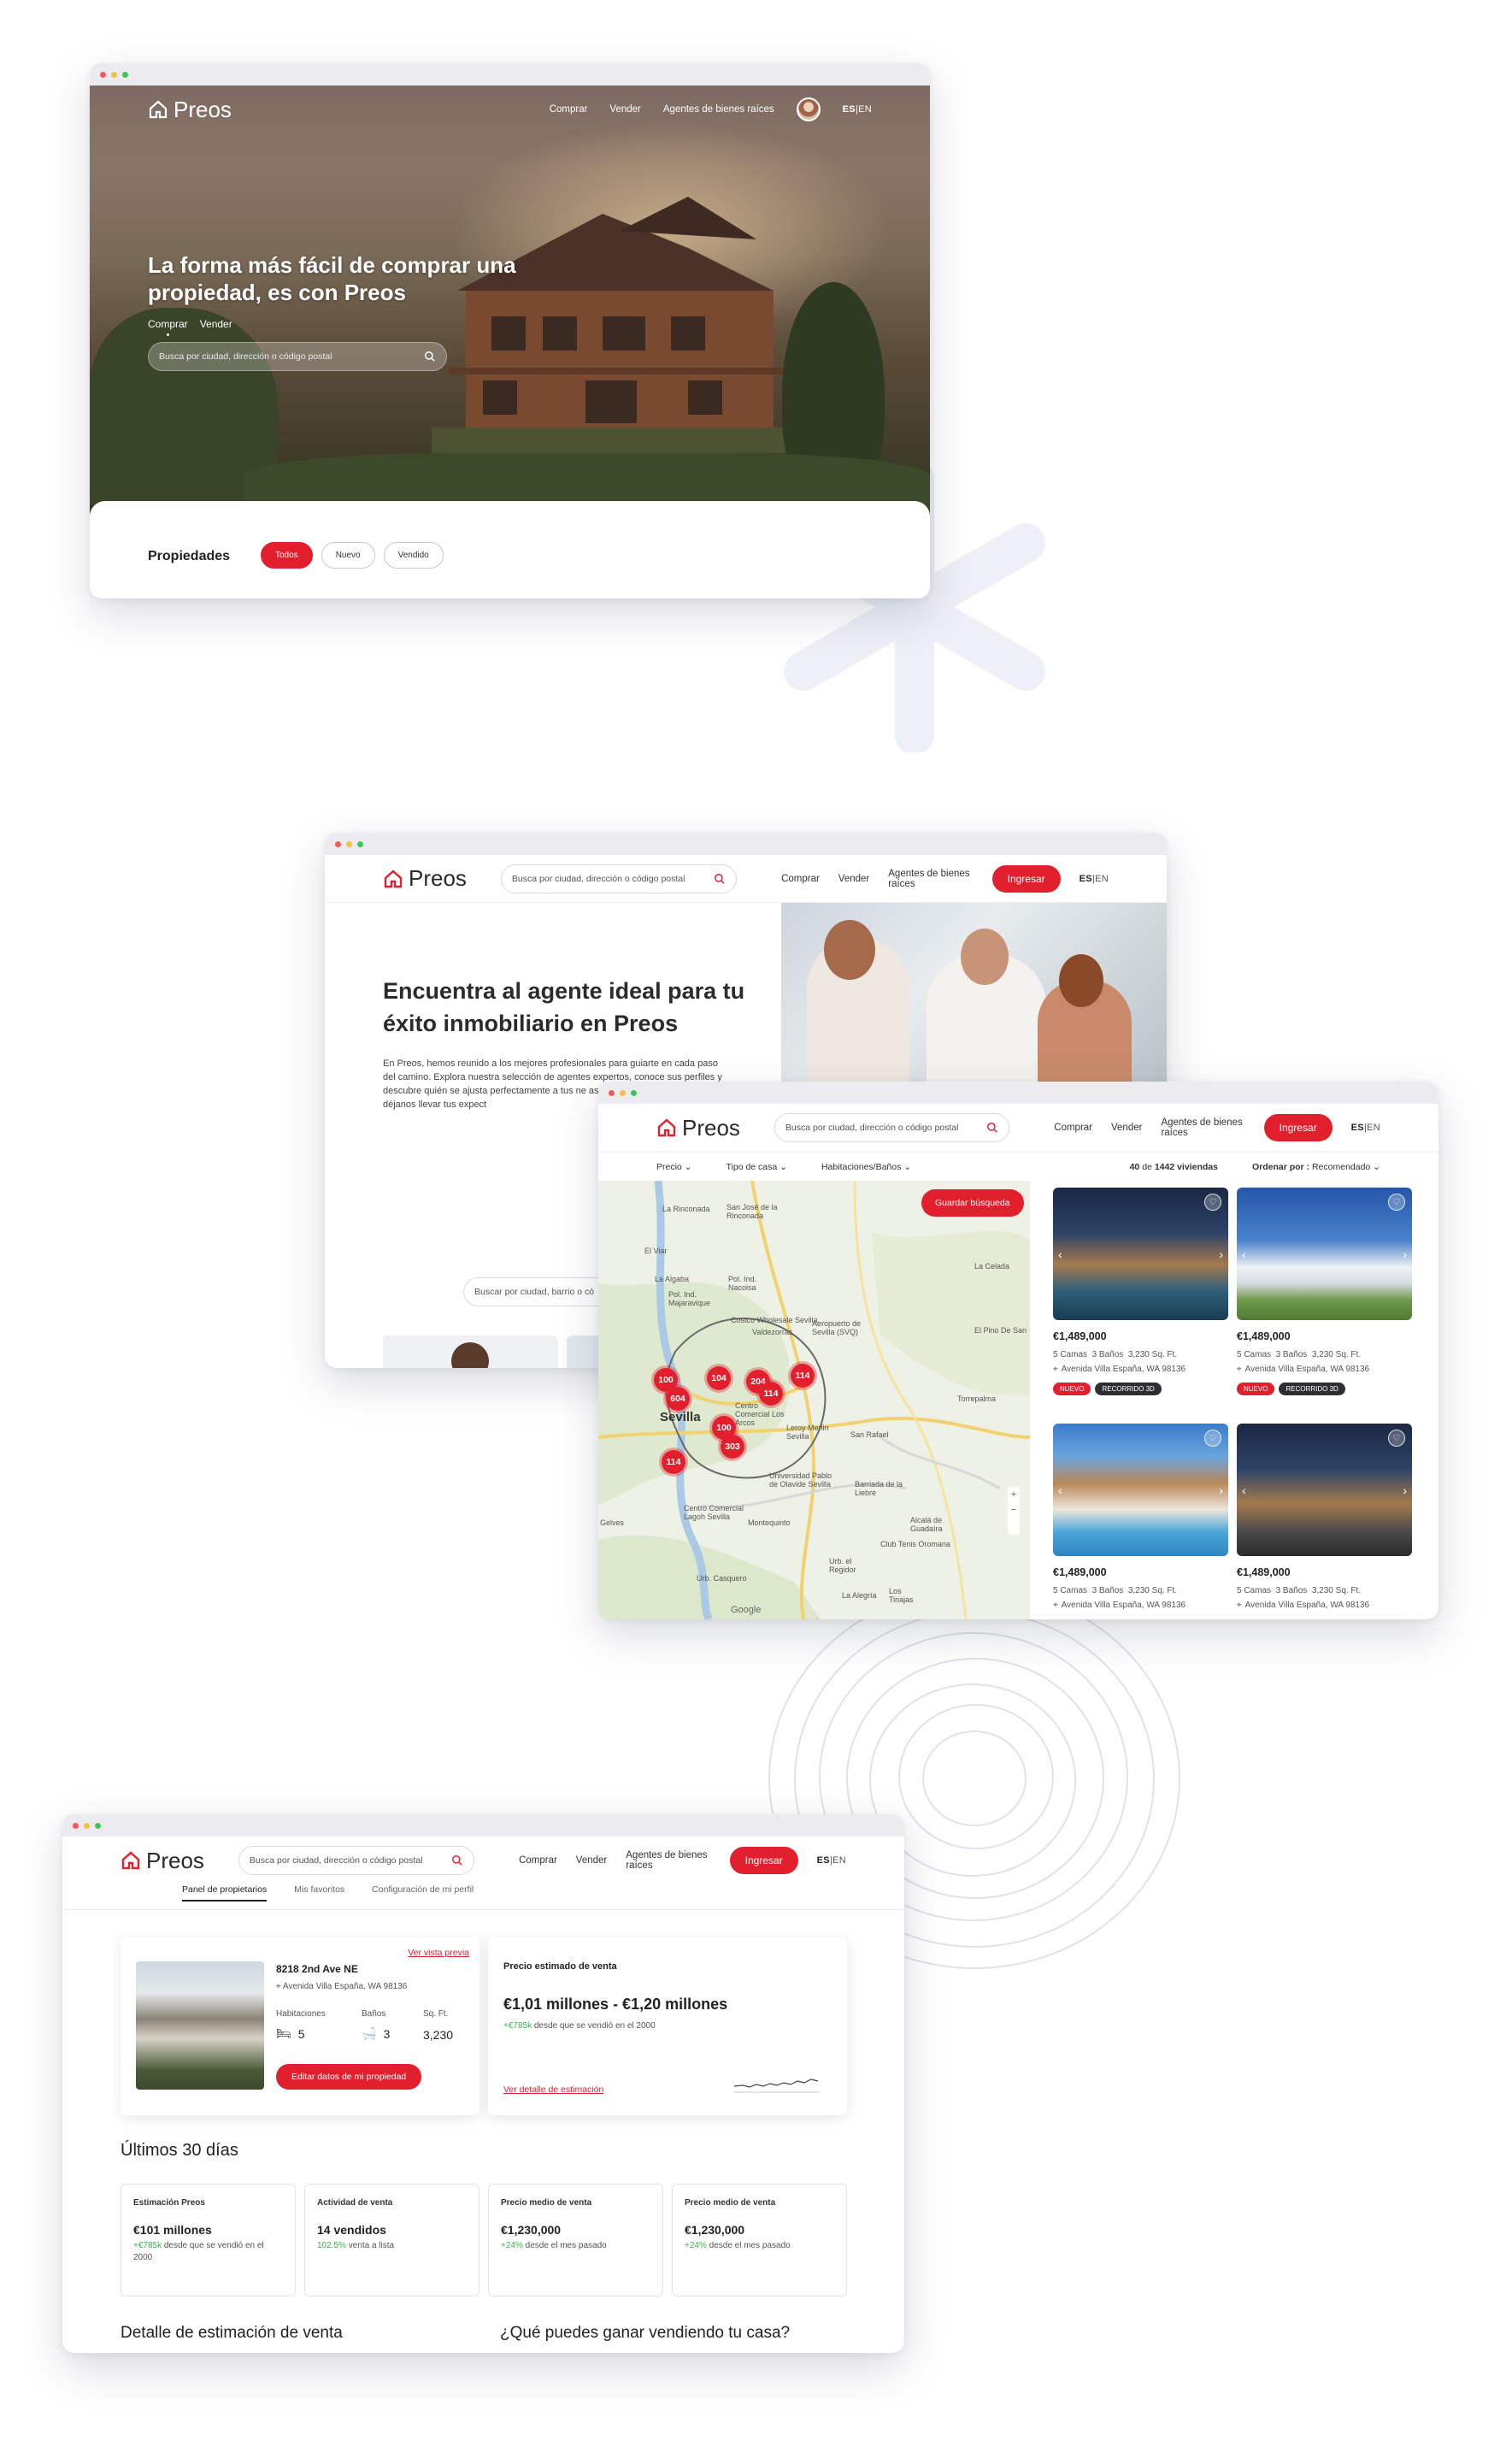  What do you see at coordinates (1014, 1510) in the screenshot?
I see `zoom-out-icon: −` at bounding box center [1014, 1510].